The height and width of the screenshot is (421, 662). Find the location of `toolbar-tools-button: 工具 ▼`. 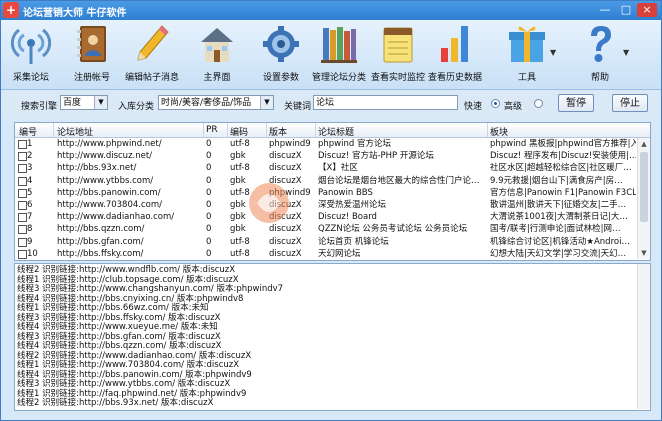

toolbar-tools-button: 工具 ▼ is located at coordinates (527, 54).